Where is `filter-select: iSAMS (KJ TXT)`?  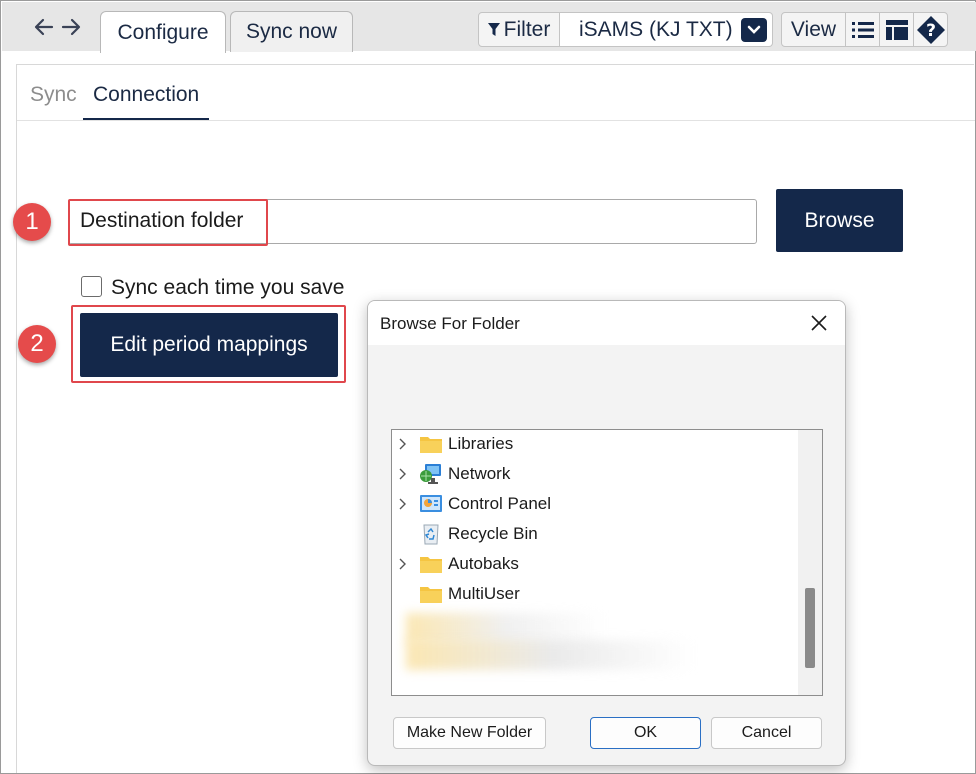 filter-select: iSAMS (KJ TXT) is located at coordinates (666, 29).